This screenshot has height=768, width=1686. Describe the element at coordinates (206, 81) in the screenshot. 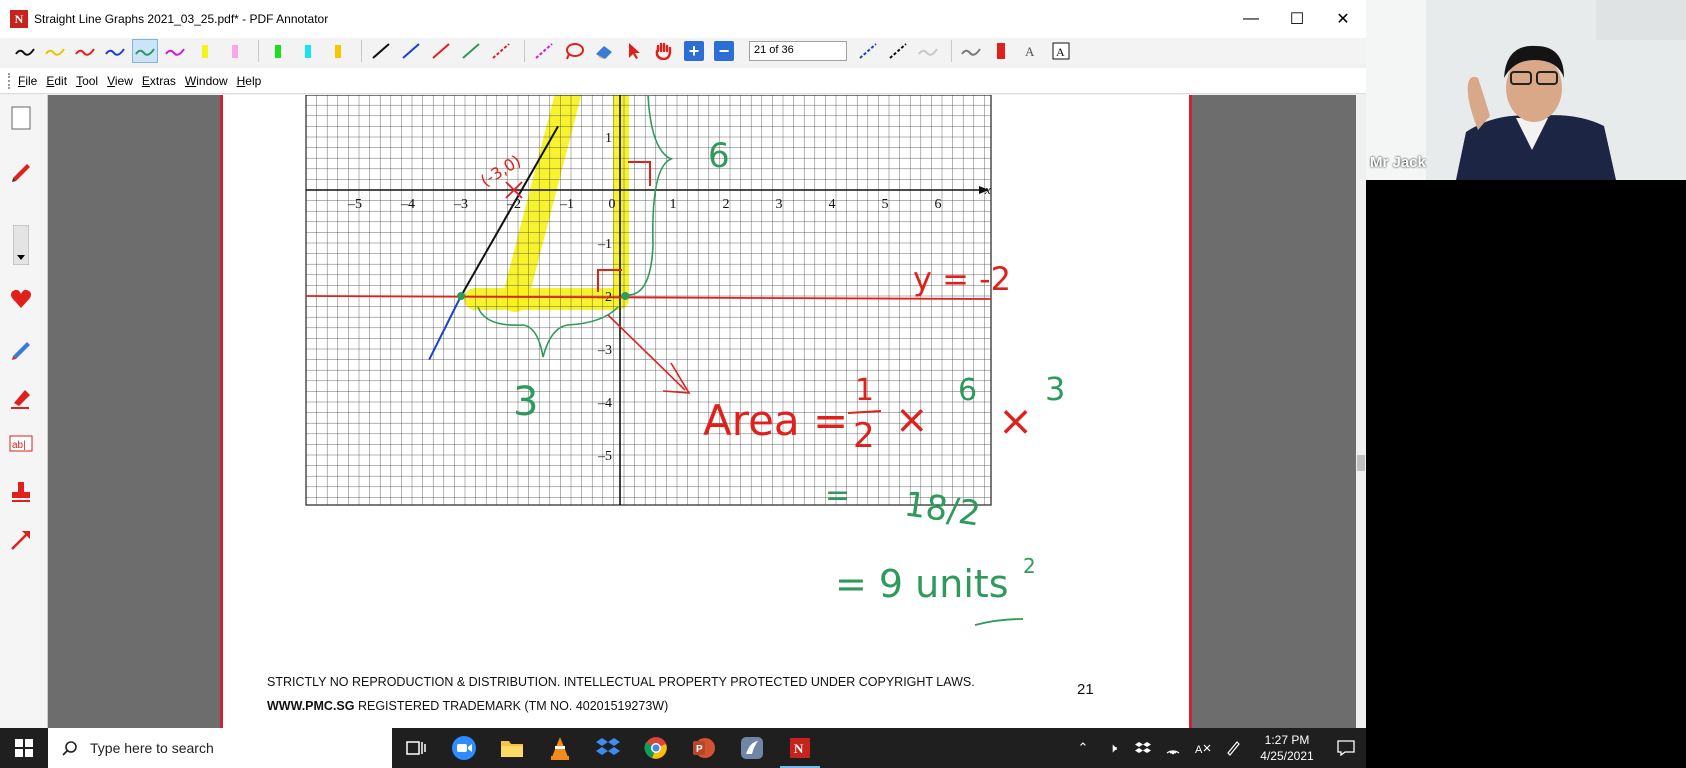

I see `menu-window: Window` at that location.